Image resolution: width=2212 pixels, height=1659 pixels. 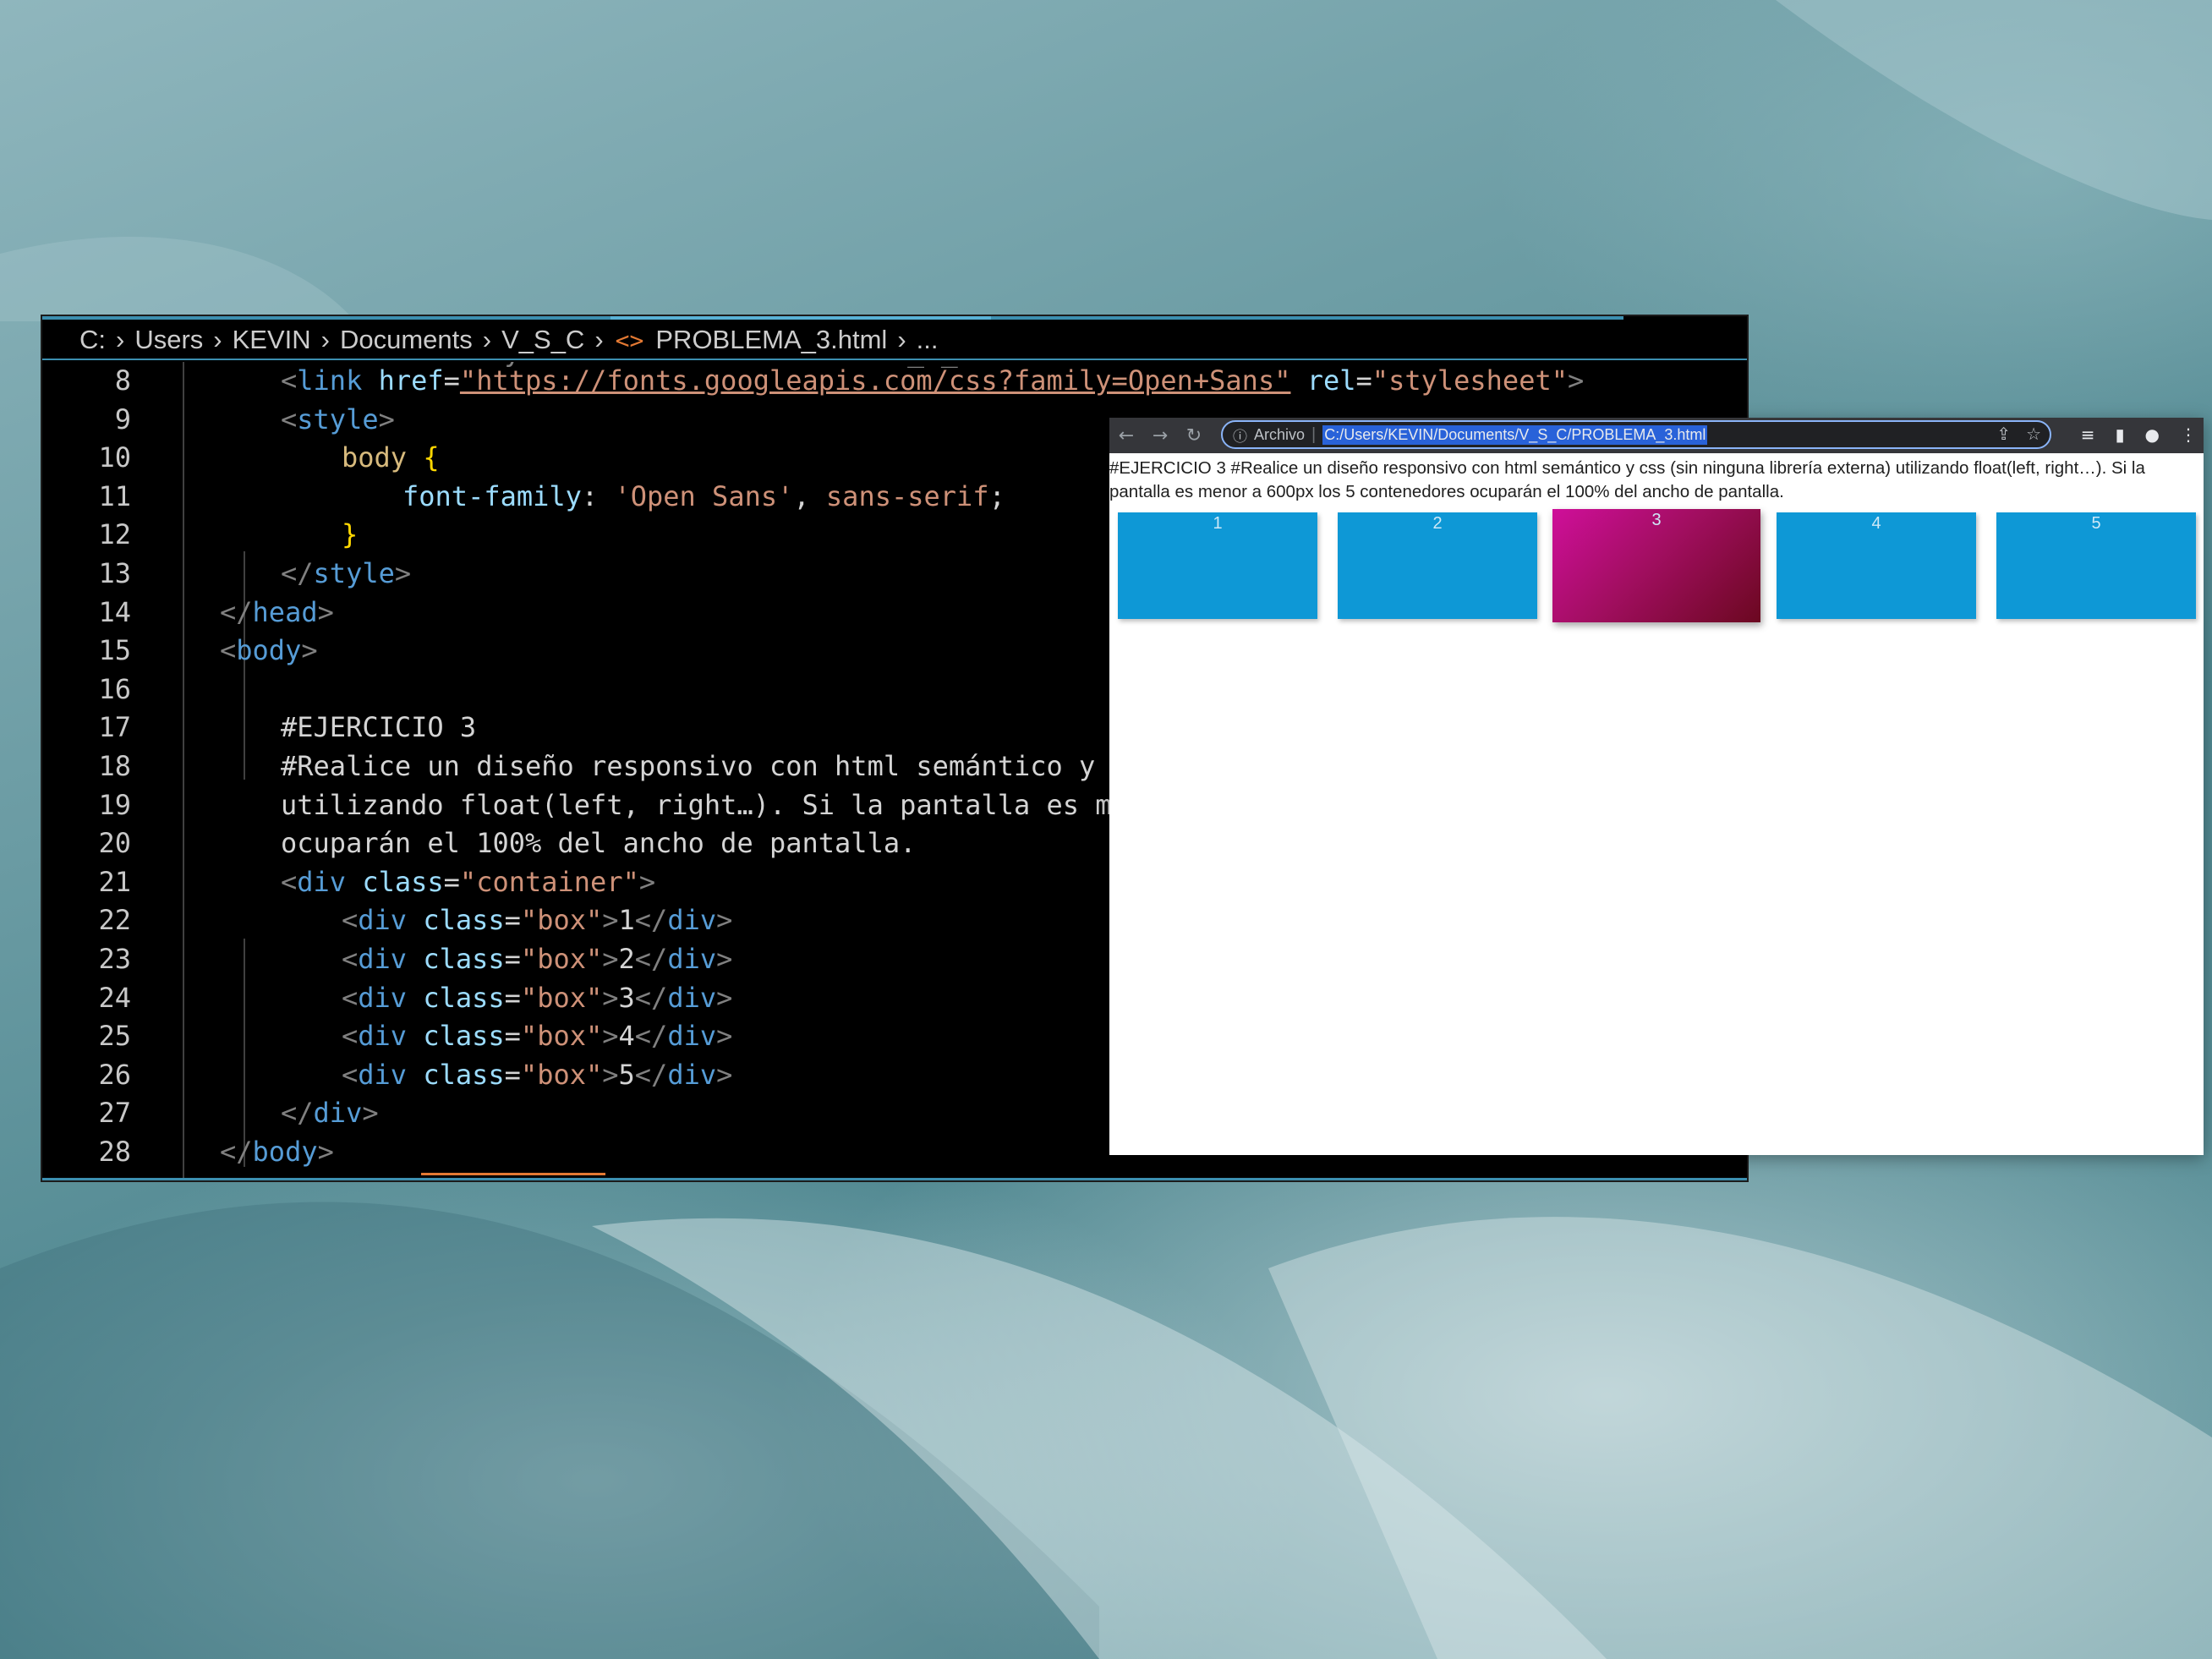 I want to click on box-4: 4, so click(x=1876, y=565).